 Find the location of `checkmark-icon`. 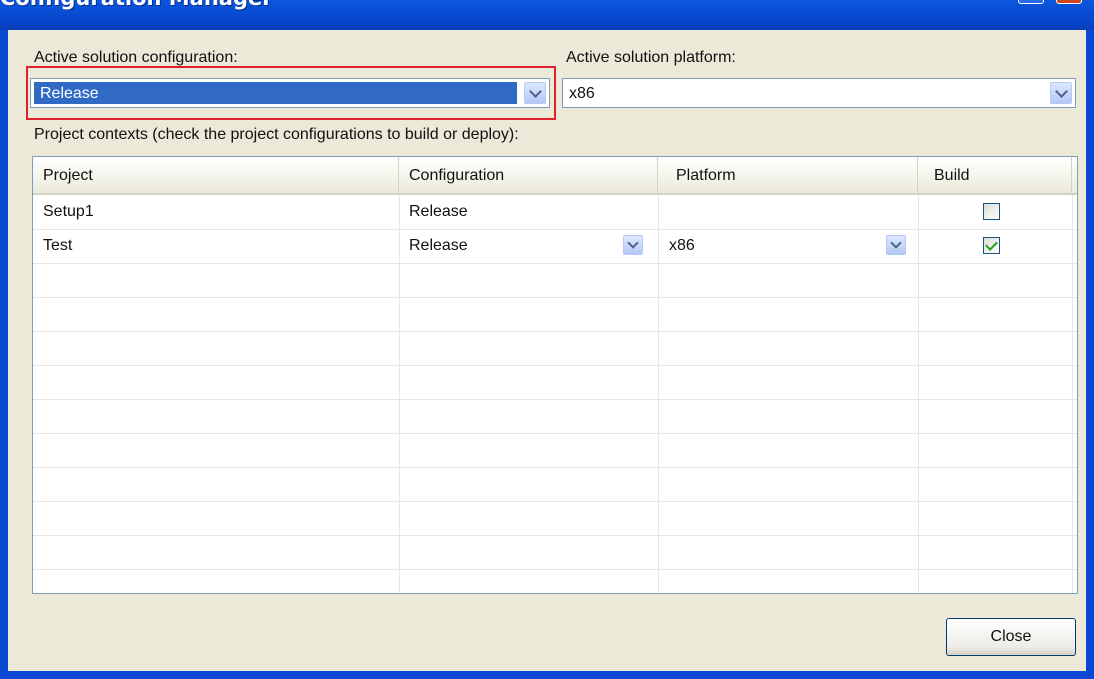

checkmark-icon is located at coordinates (991, 244).